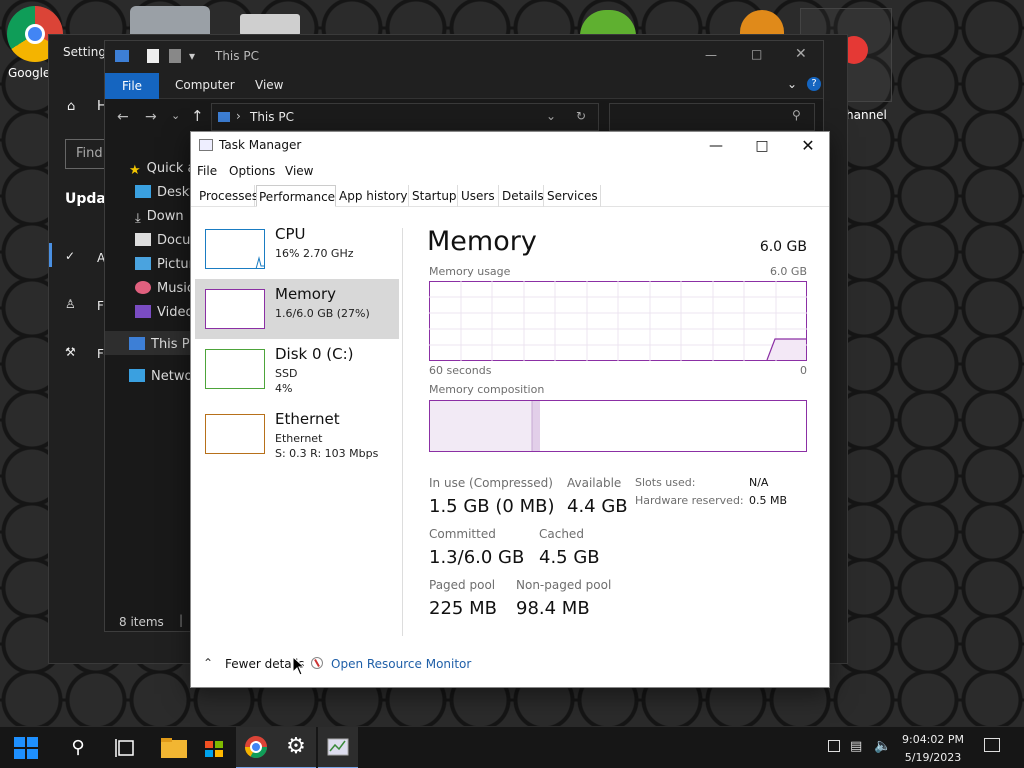  I want to click on task-manager-button, so click(338, 747).